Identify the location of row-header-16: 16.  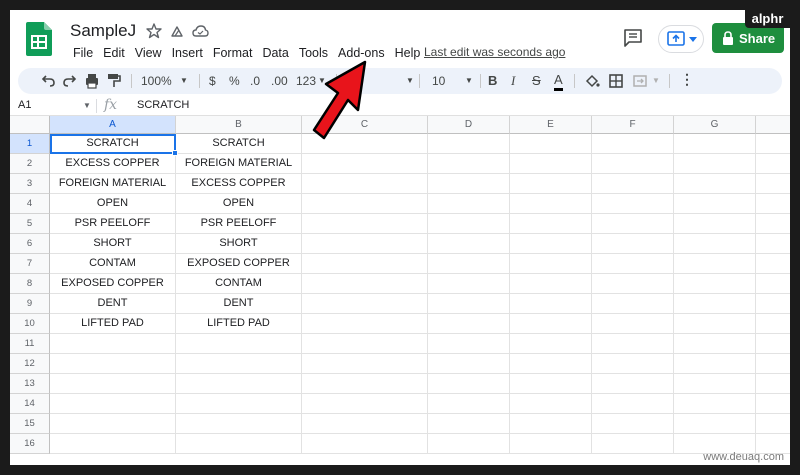
(30, 444).